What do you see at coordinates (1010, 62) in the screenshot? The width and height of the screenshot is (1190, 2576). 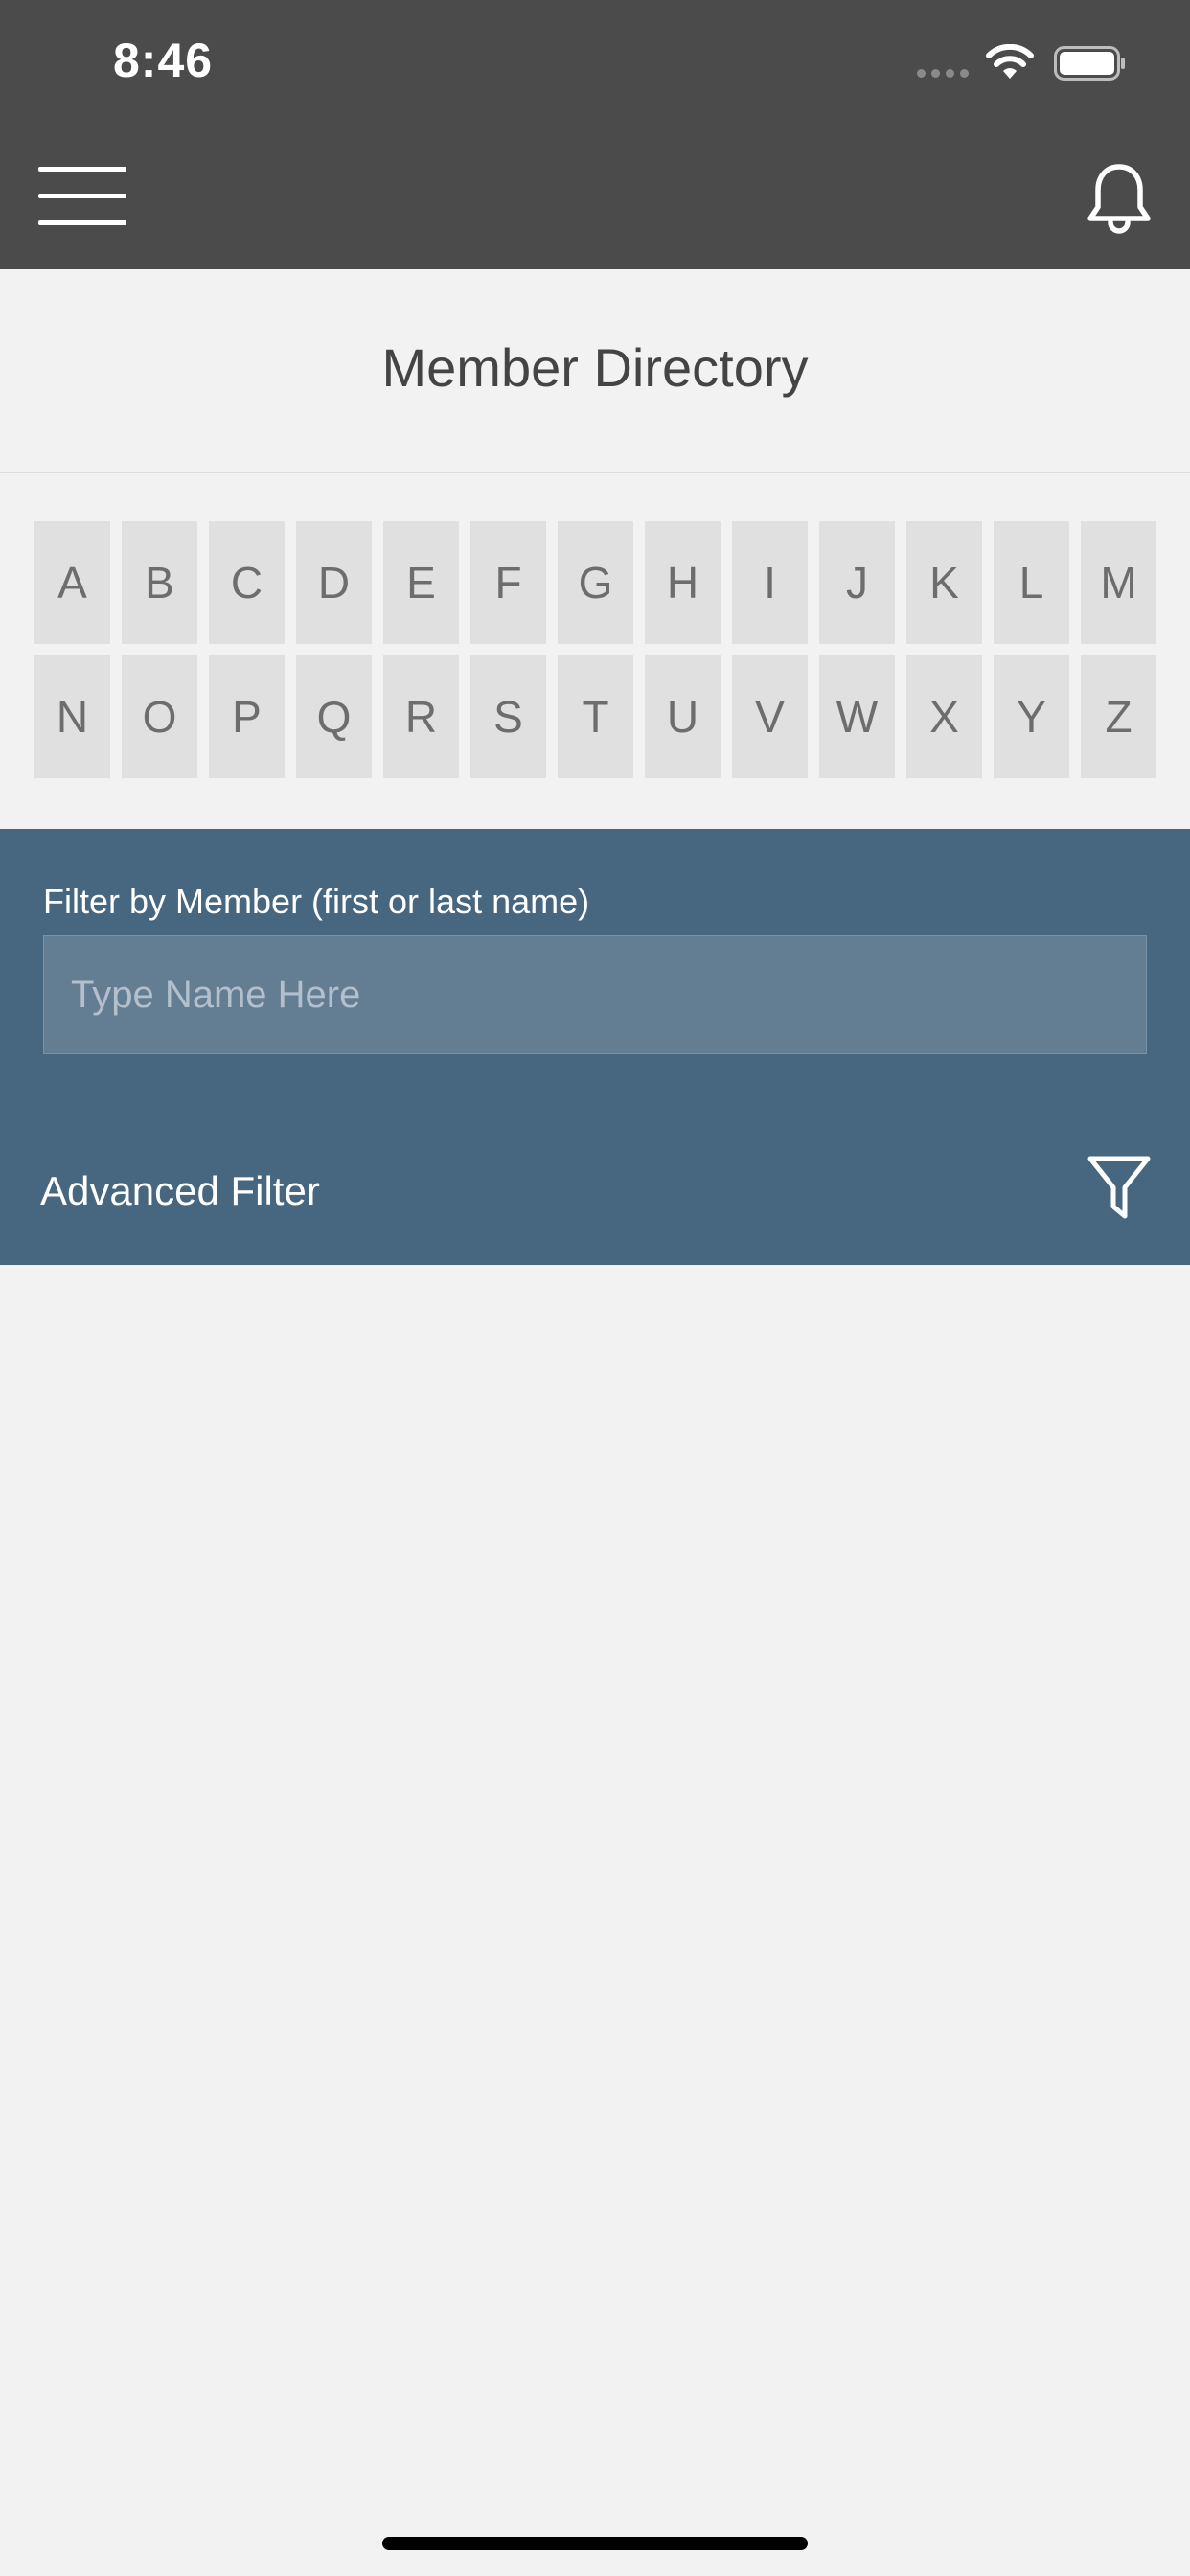 I see `wifi-icon` at bounding box center [1010, 62].